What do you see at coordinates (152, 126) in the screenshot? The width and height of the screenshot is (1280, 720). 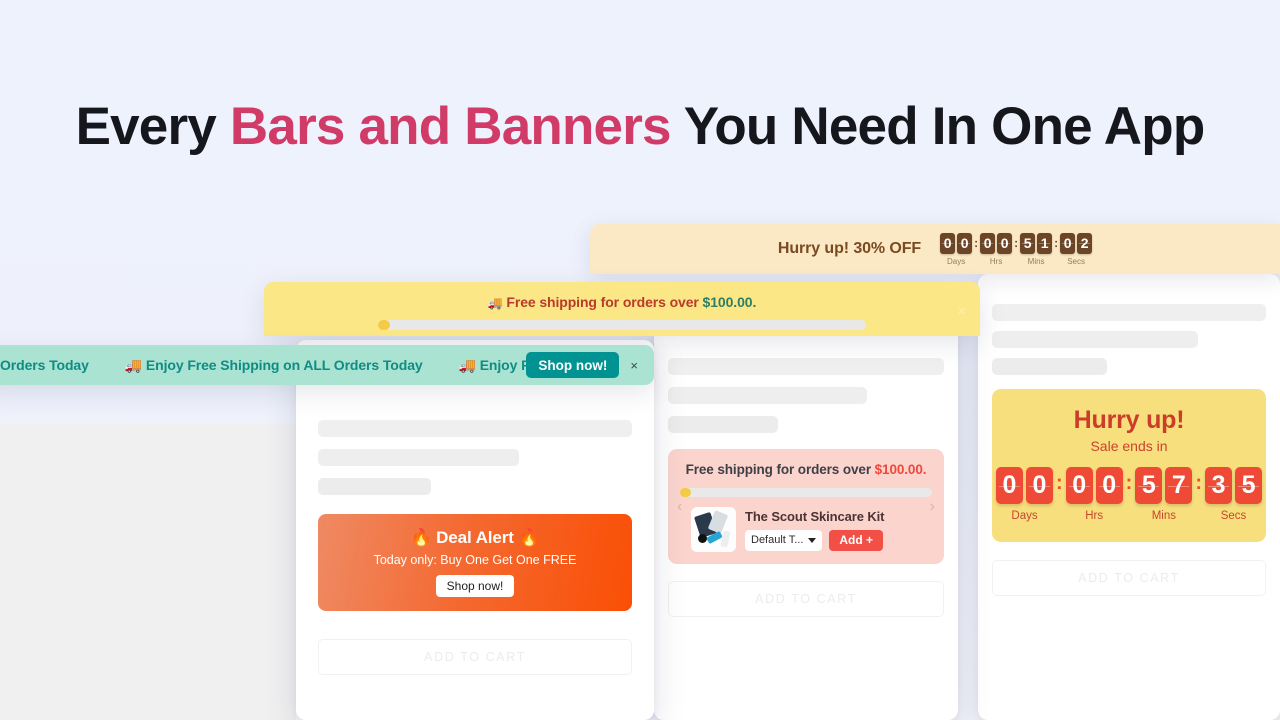 I see `page-title-part1: Every` at bounding box center [152, 126].